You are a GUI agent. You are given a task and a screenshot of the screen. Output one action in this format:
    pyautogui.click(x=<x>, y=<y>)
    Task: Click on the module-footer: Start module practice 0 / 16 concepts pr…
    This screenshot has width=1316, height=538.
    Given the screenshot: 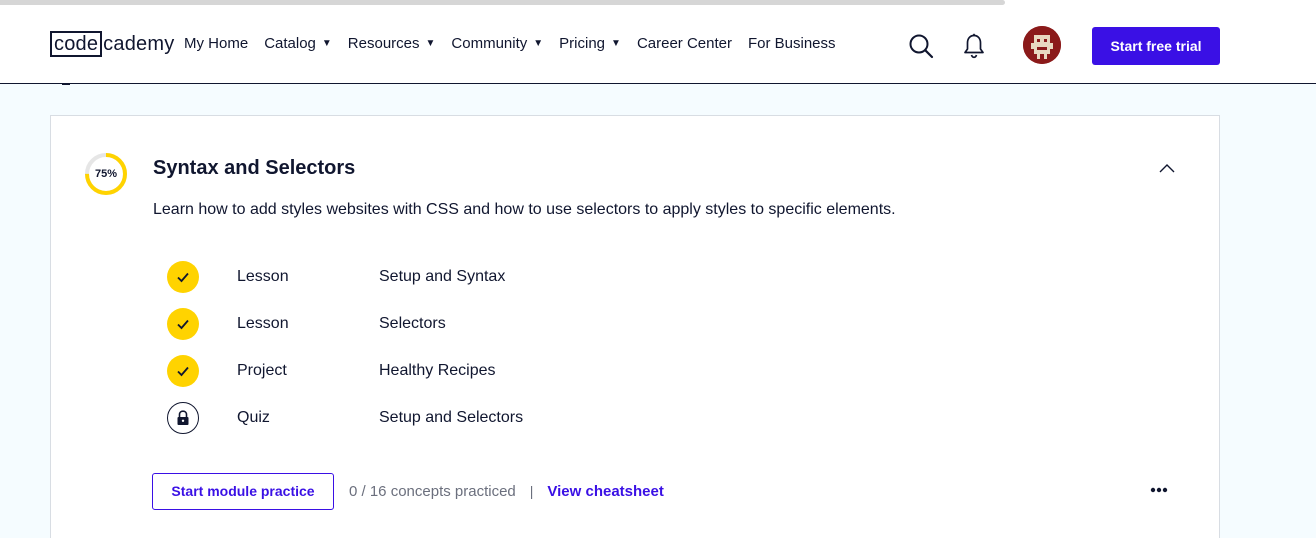 What is the action you would take?
    pyautogui.click(x=408, y=491)
    